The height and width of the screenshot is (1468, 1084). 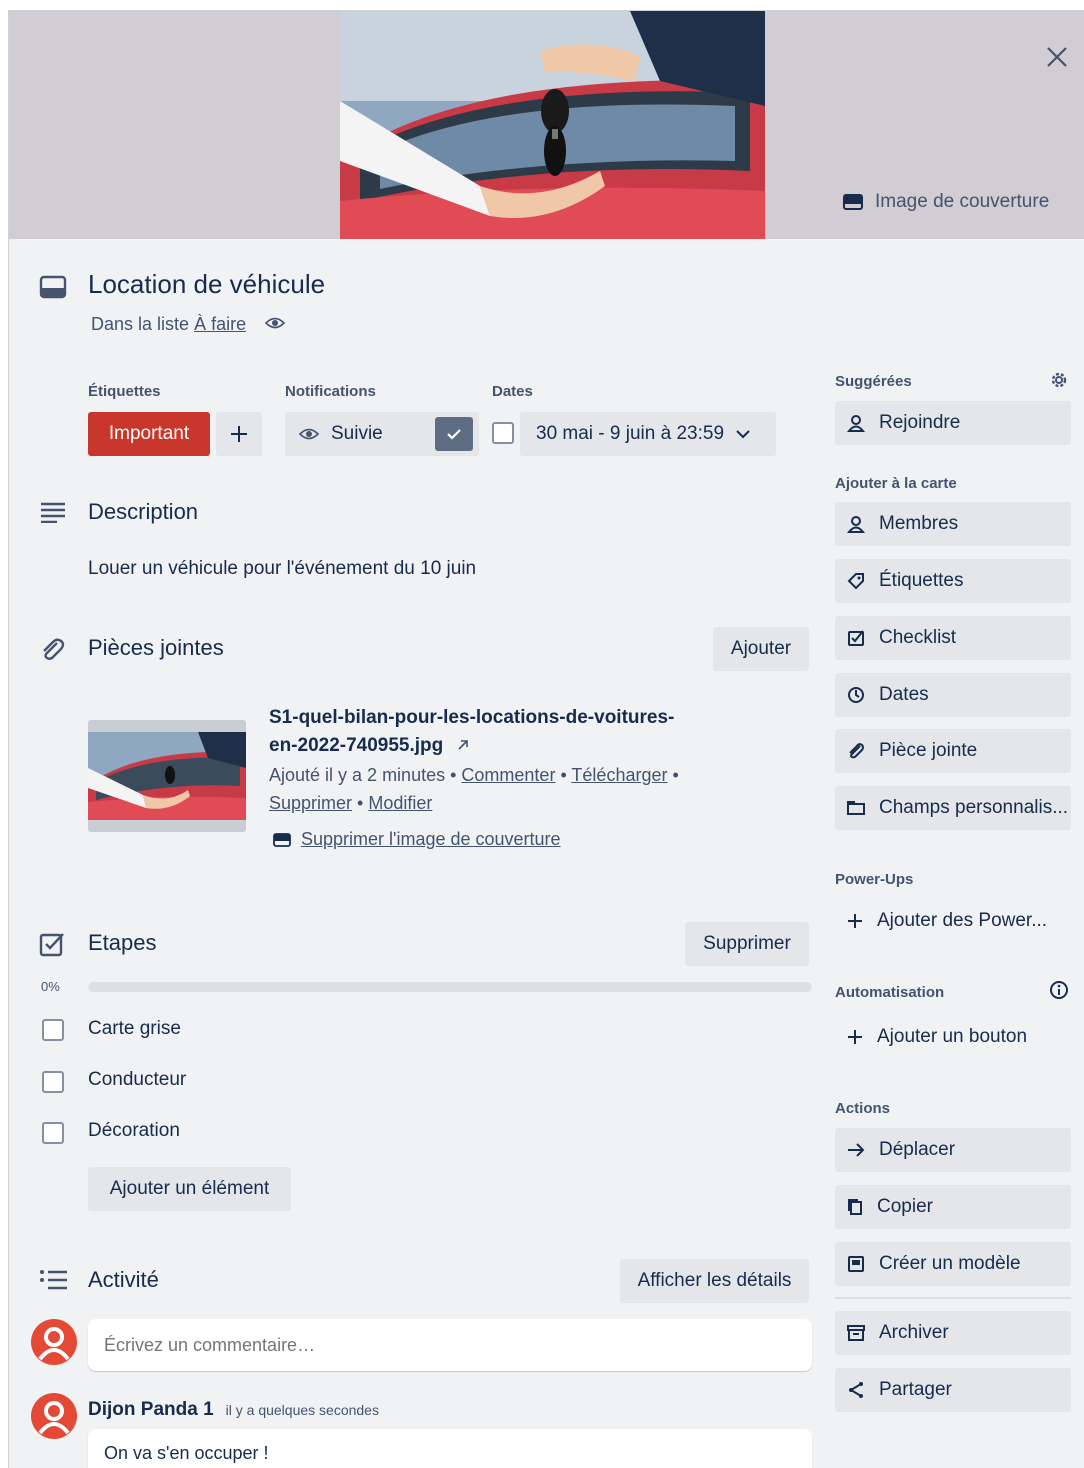 What do you see at coordinates (953, 1333) in the screenshot?
I see `archive-button: Archiver` at bounding box center [953, 1333].